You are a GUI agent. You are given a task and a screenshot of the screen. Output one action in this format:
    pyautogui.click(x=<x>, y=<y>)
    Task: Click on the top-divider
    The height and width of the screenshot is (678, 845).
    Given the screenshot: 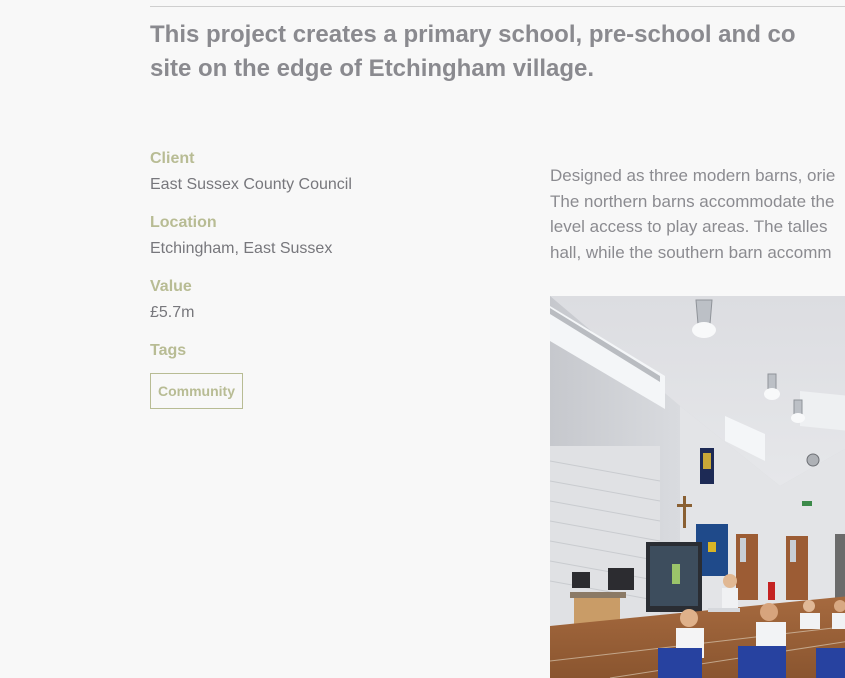 What is the action you would take?
    pyautogui.click(x=497, y=6)
    